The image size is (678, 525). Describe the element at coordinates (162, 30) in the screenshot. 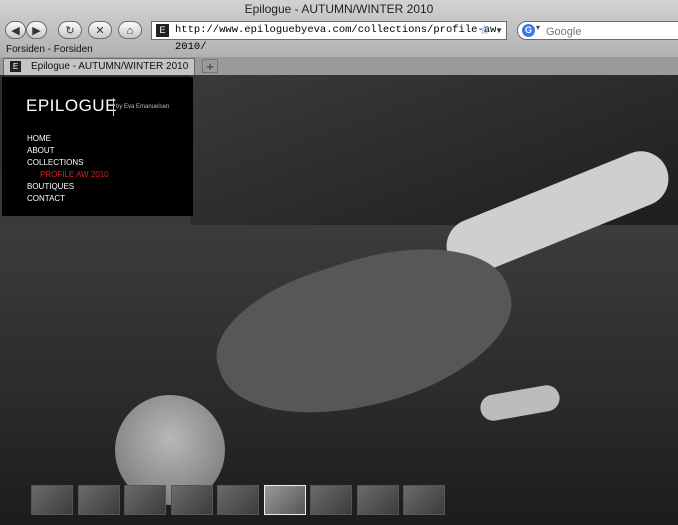

I see `site-favicon-icon: E` at that location.